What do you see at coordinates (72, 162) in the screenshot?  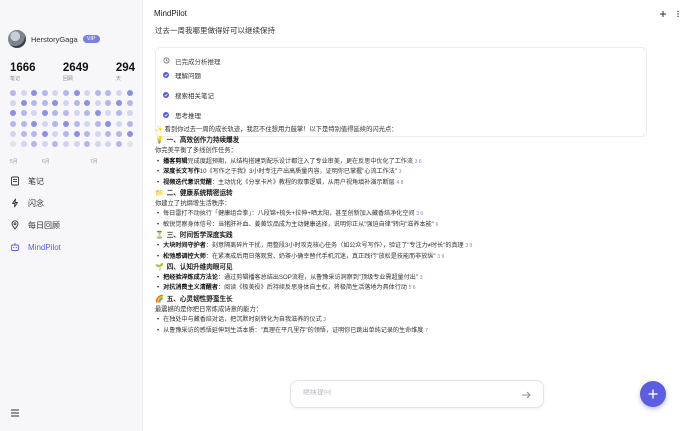 I see `heatmap-month-labels: 5月 6月 7月` at bounding box center [72, 162].